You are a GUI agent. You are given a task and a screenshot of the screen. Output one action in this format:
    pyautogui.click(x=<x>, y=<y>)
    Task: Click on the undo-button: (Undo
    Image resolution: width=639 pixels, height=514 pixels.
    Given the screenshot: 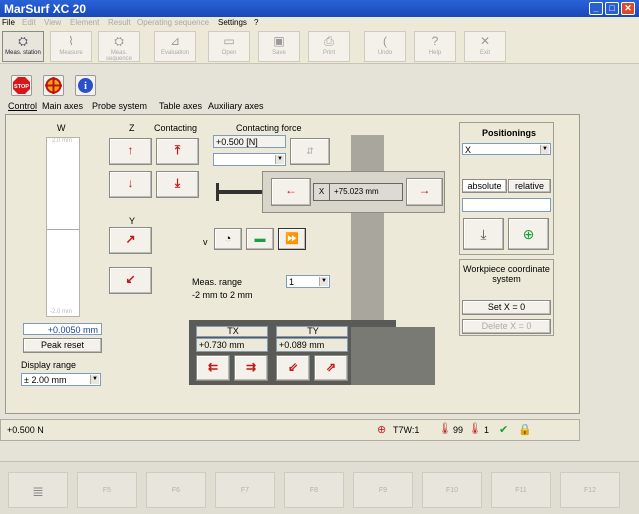 What is the action you would take?
    pyautogui.click(x=385, y=46)
    